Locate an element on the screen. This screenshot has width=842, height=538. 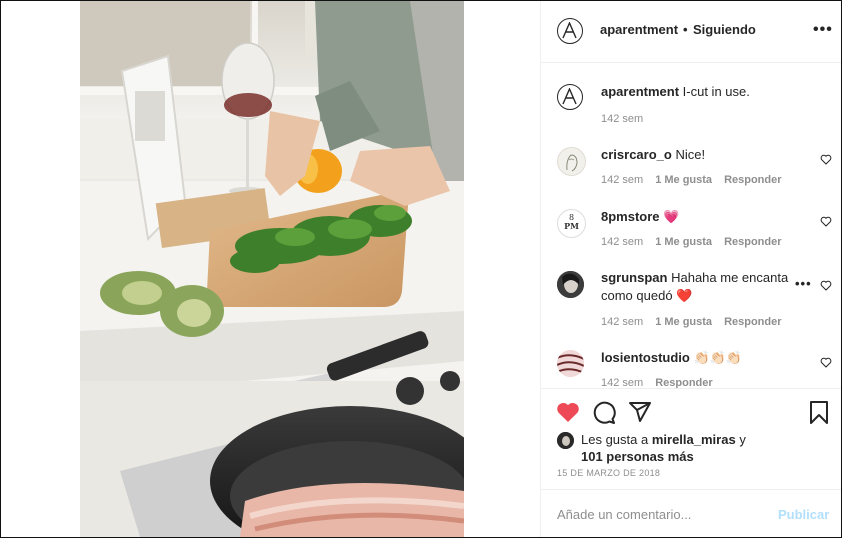
publish-button: Publicar is located at coordinates (803, 514).